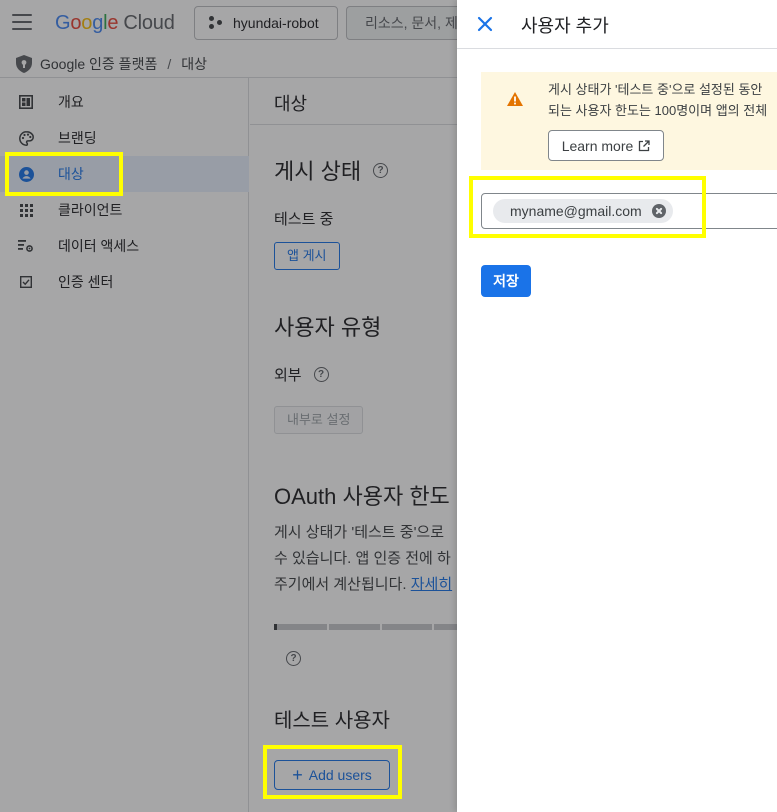  What do you see at coordinates (485, 24) in the screenshot?
I see `close-icon` at bounding box center [485, 24].